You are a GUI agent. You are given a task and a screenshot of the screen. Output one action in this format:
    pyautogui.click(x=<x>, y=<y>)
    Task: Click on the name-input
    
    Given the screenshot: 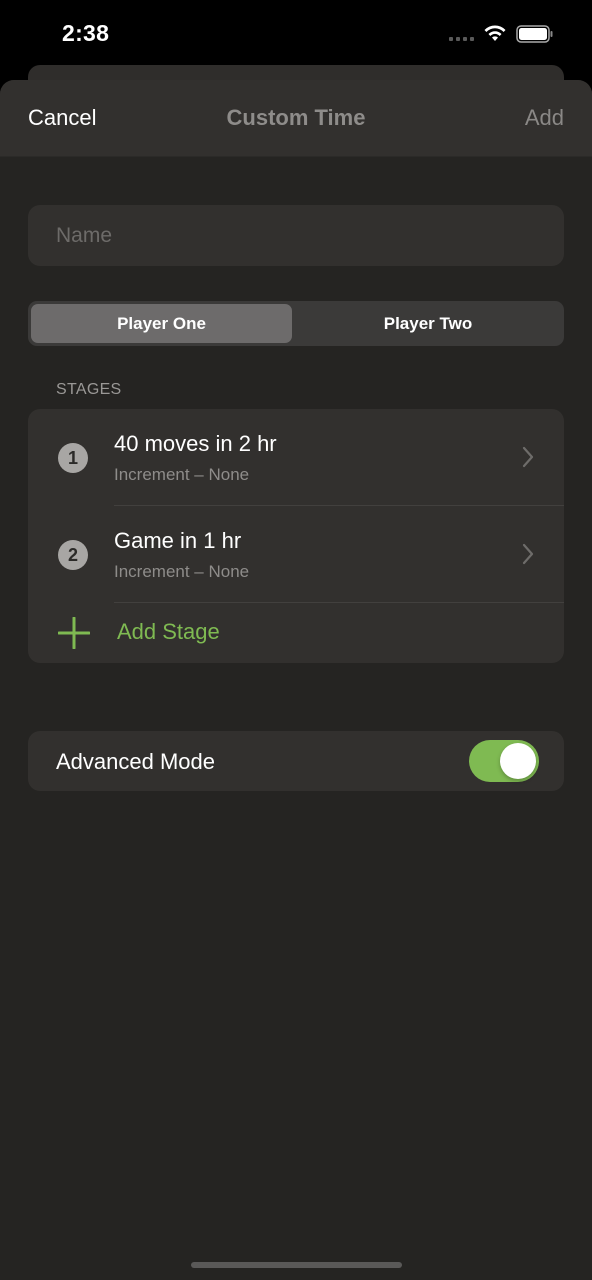 What is the action you would take?
    pyautogui.click(x=296, y=235)
    